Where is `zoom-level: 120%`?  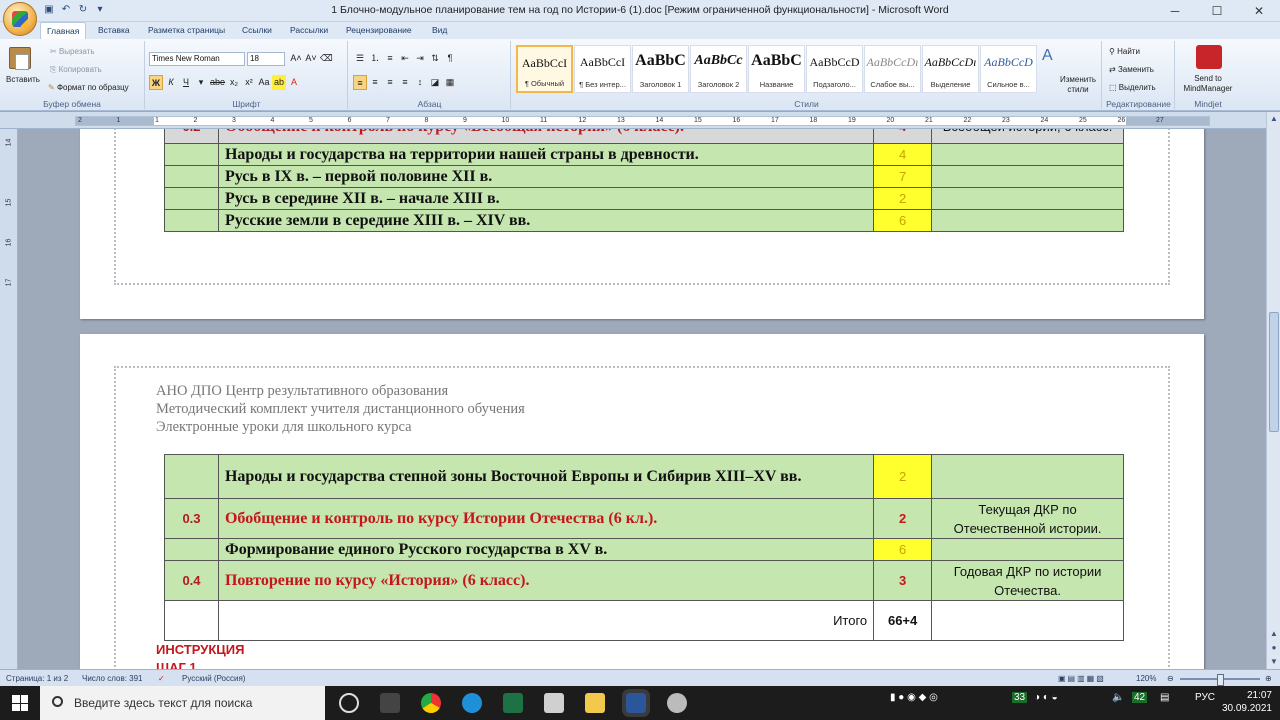
zoom-level: 120% is located at coordinates (1146, 678).